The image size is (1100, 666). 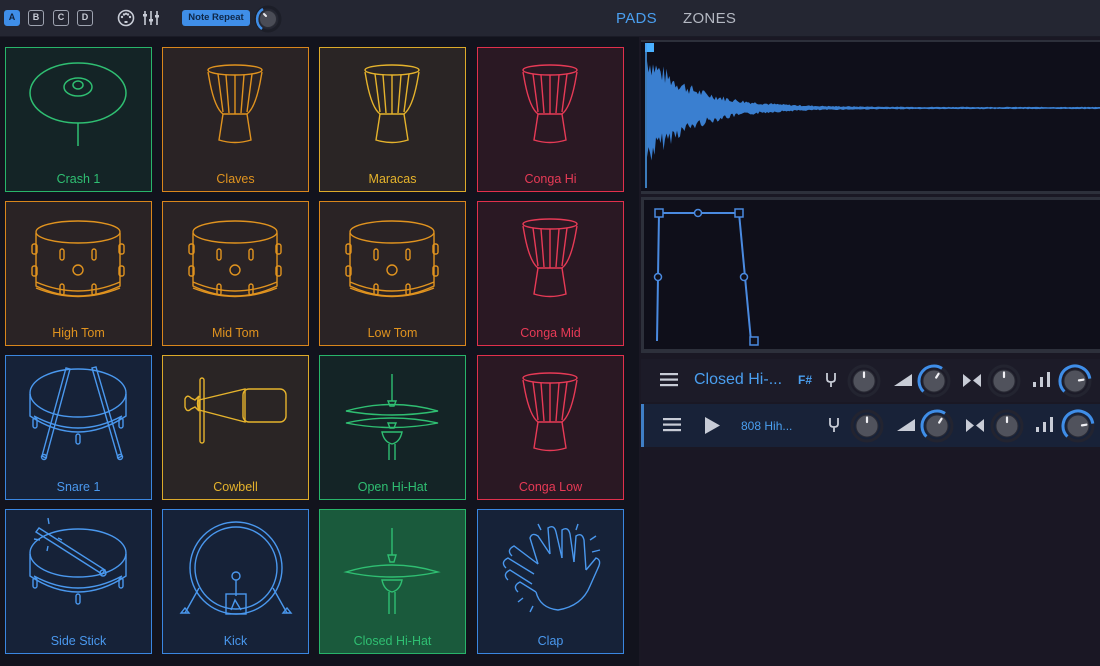 I want to click on layer-root-key: F#, so click(x=805, y=380).